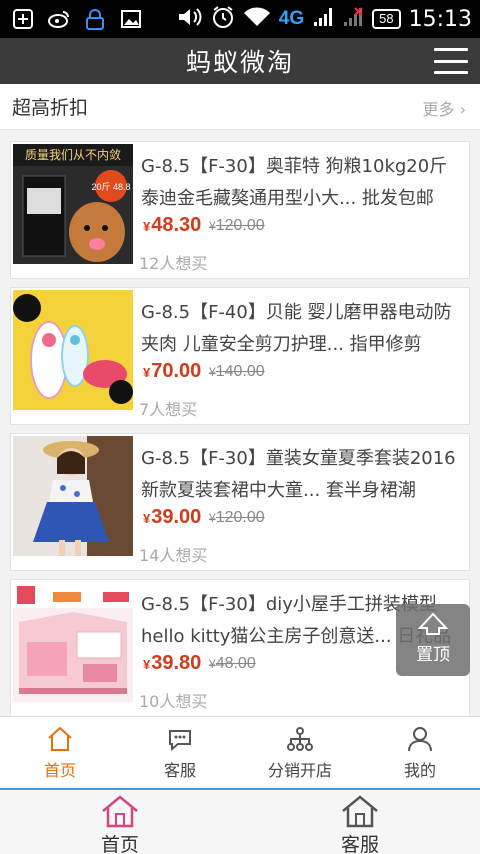 The height and width of the screenshot is (854, 480). I want to click on network-icon, so click(300, 739).